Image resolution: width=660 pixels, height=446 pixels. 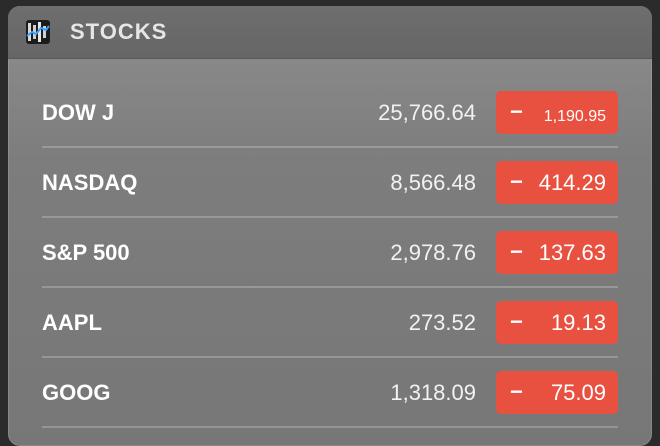 What do you see at coordinates (76, 392) in the screenshot?
I see `stock-symbol: GOOG` at bounding box center [76, 392].